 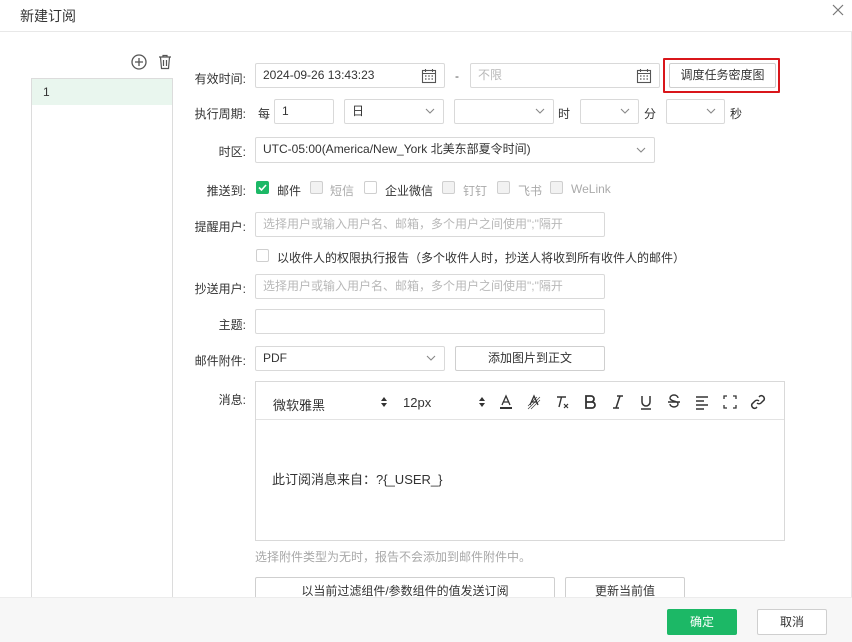 I want to click on period-unit-value: 日, so click(x=358, y=111).